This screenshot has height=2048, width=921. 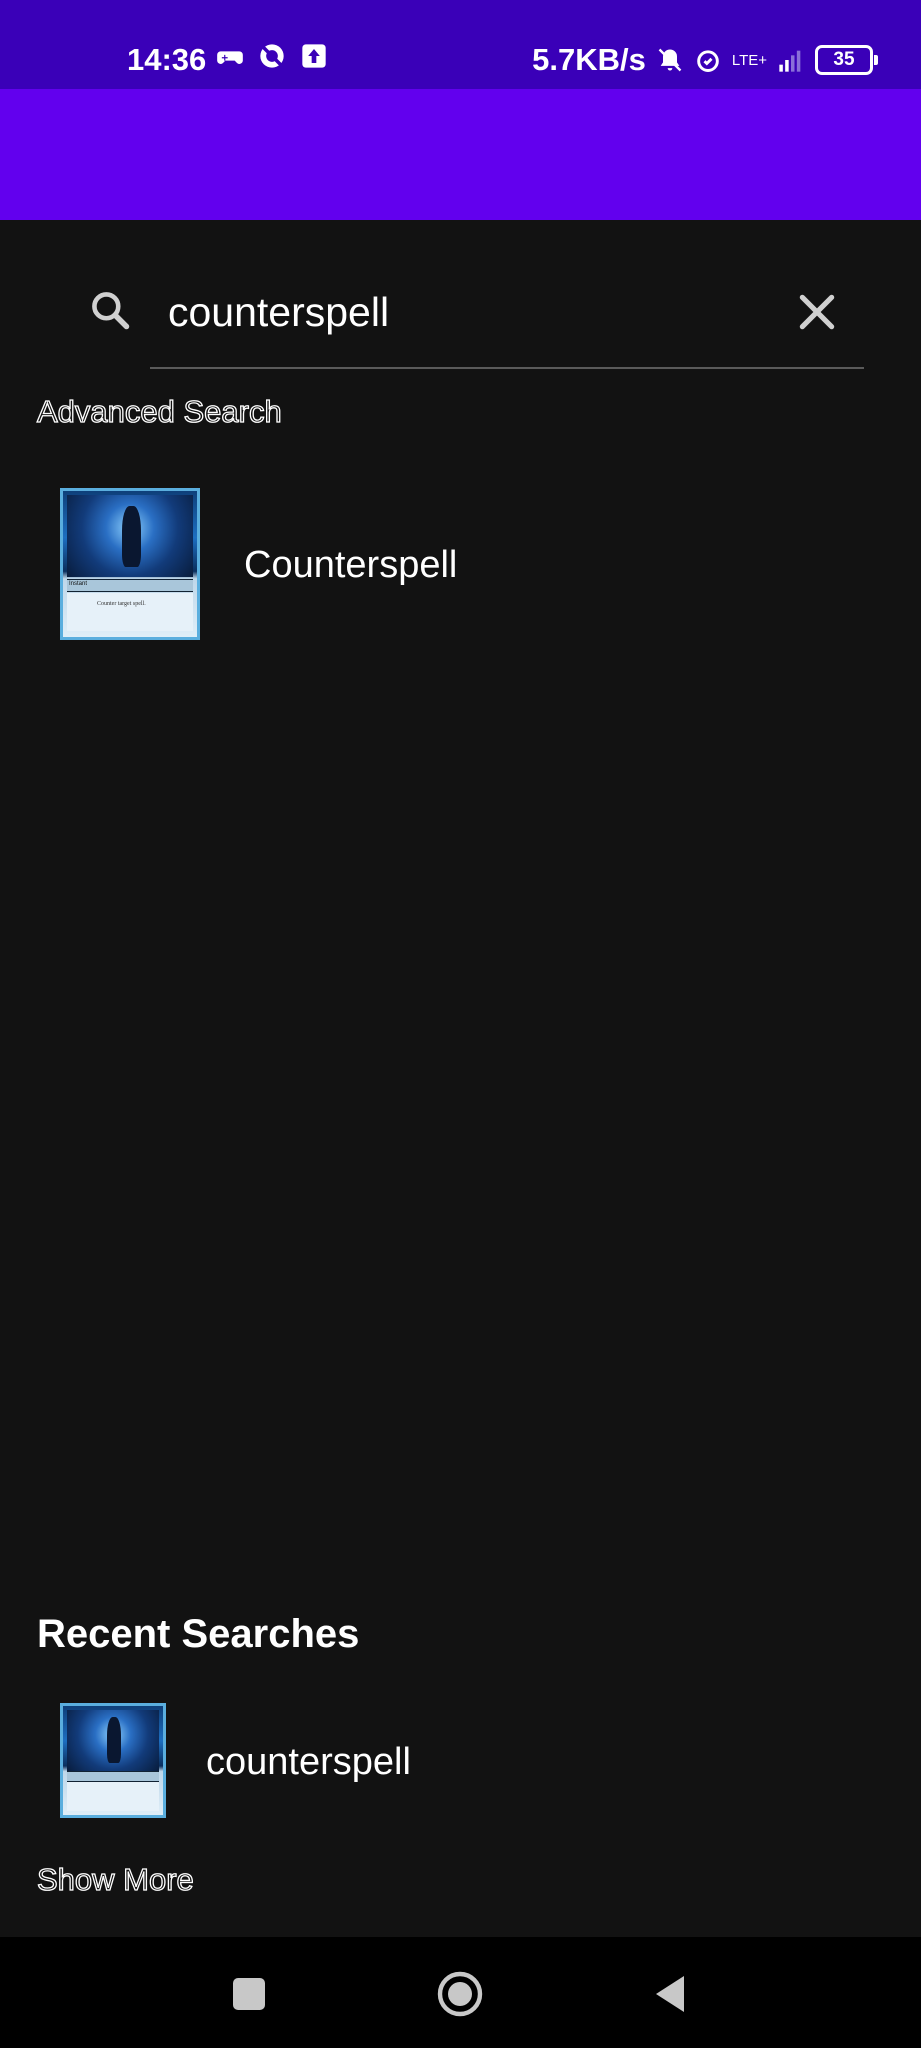 I want to click on triangle-back-icon, so click(x=672, y=1994).